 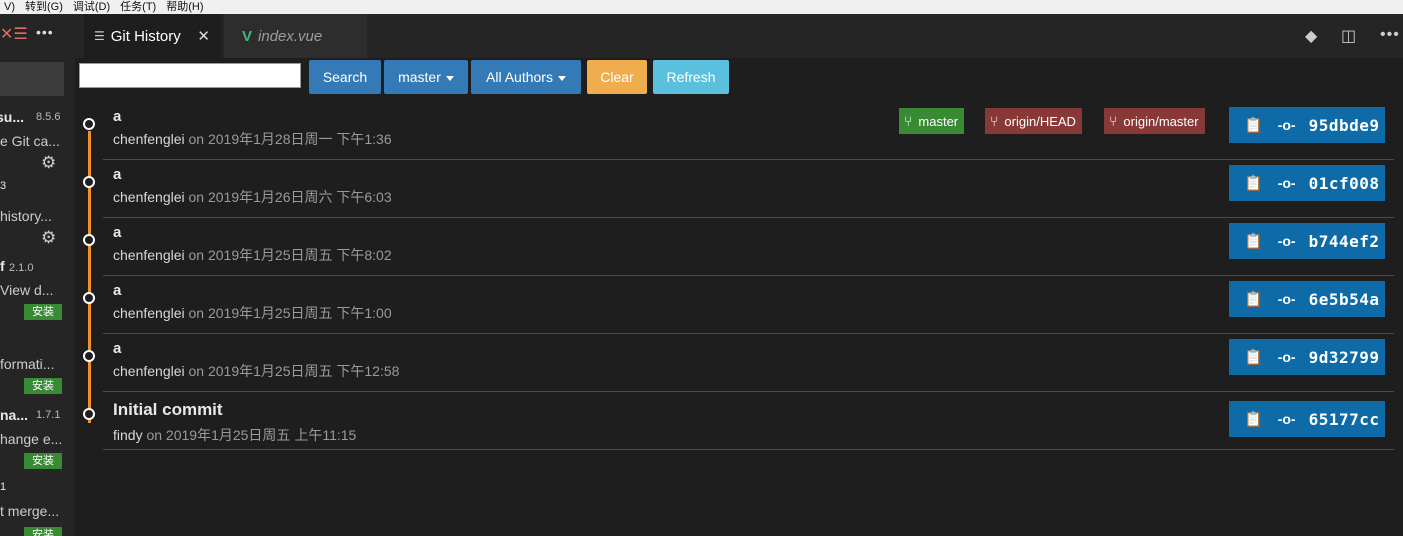 What do you see at coordinates (92, 7) in the screenshot?
I see `menu-debug: 调试(D)` at bounding box center [92, 7].